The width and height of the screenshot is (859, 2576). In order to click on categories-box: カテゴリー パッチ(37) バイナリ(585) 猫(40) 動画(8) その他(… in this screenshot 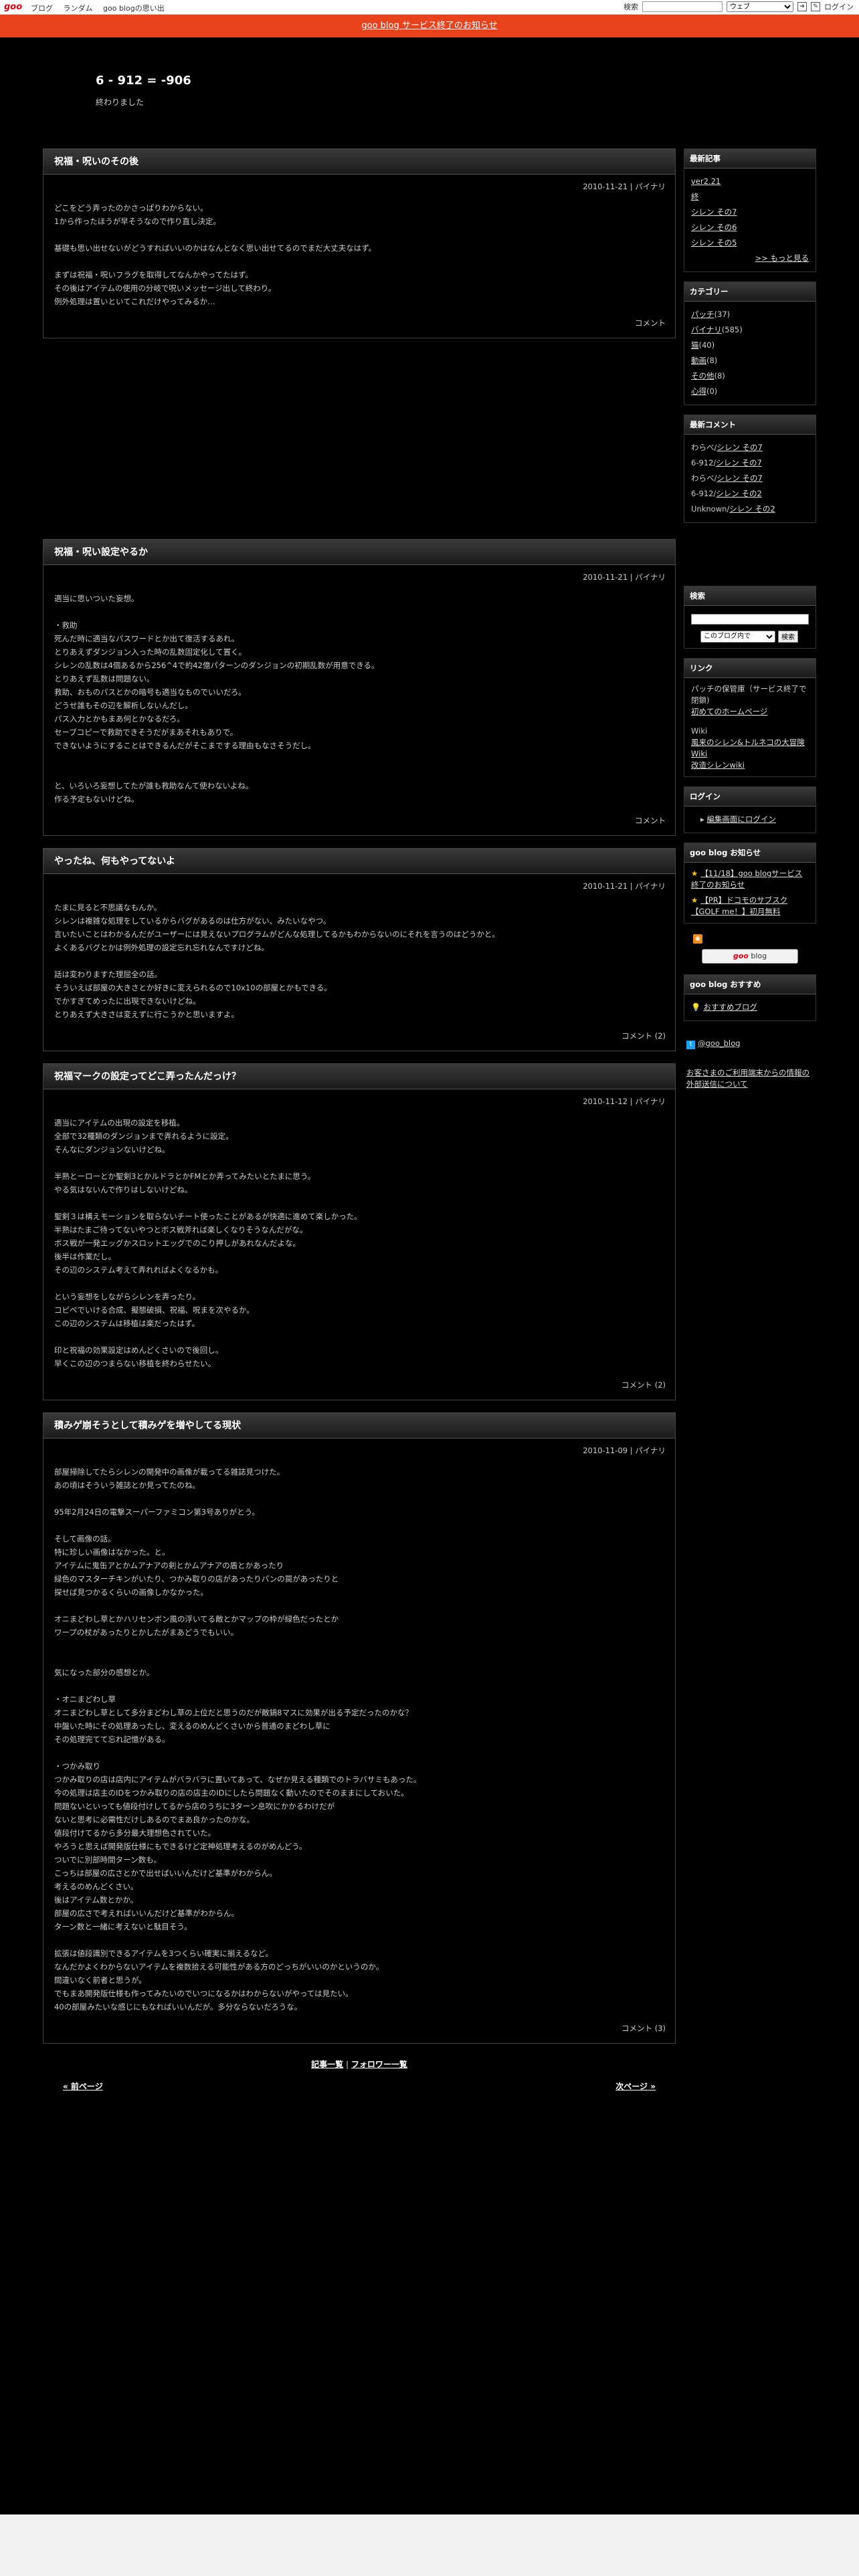, I will do `click(750, 344)`.